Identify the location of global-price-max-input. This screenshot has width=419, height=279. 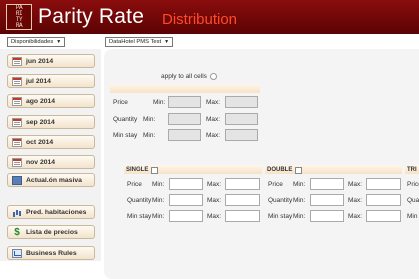
(241, 102).